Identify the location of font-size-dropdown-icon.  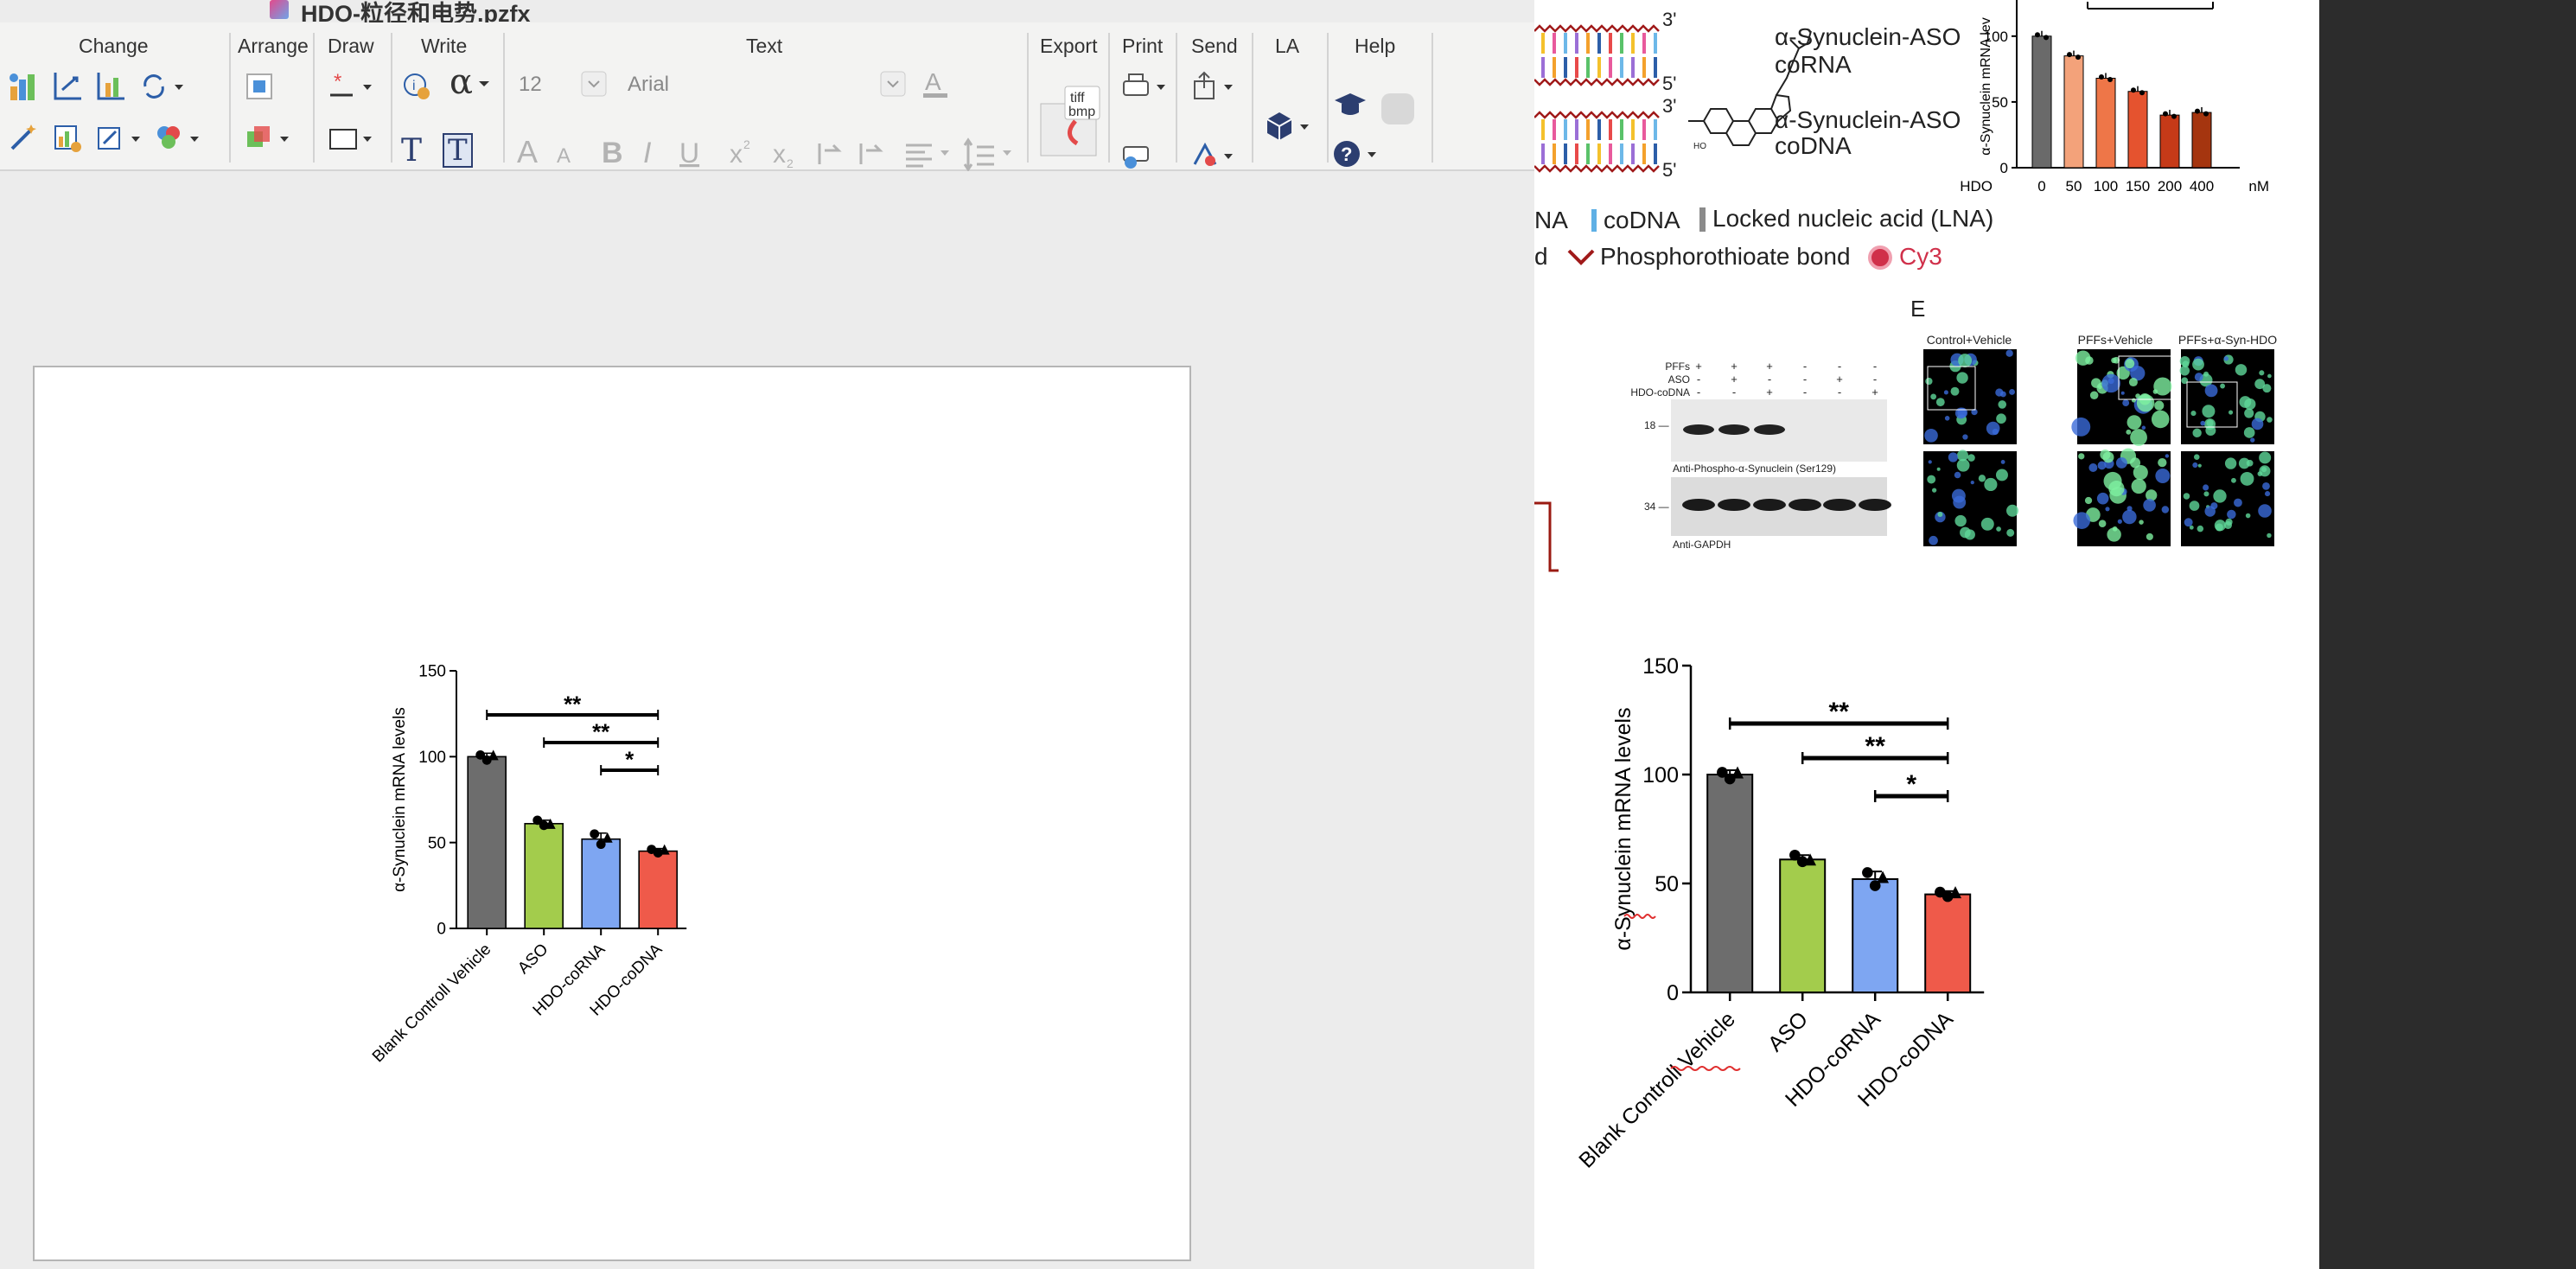
(594, 84).